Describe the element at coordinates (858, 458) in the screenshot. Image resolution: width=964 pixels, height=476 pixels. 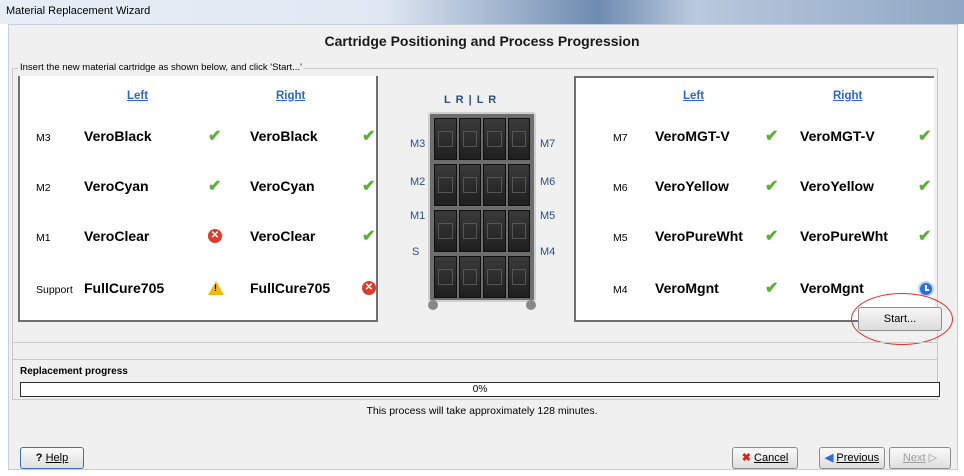
I see `previous-label: Previous` at that location.